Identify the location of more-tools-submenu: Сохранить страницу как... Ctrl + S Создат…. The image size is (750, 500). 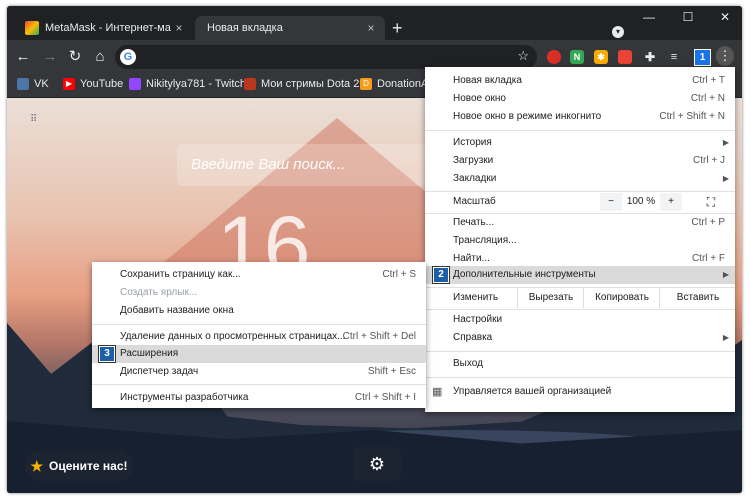
(259, 335).